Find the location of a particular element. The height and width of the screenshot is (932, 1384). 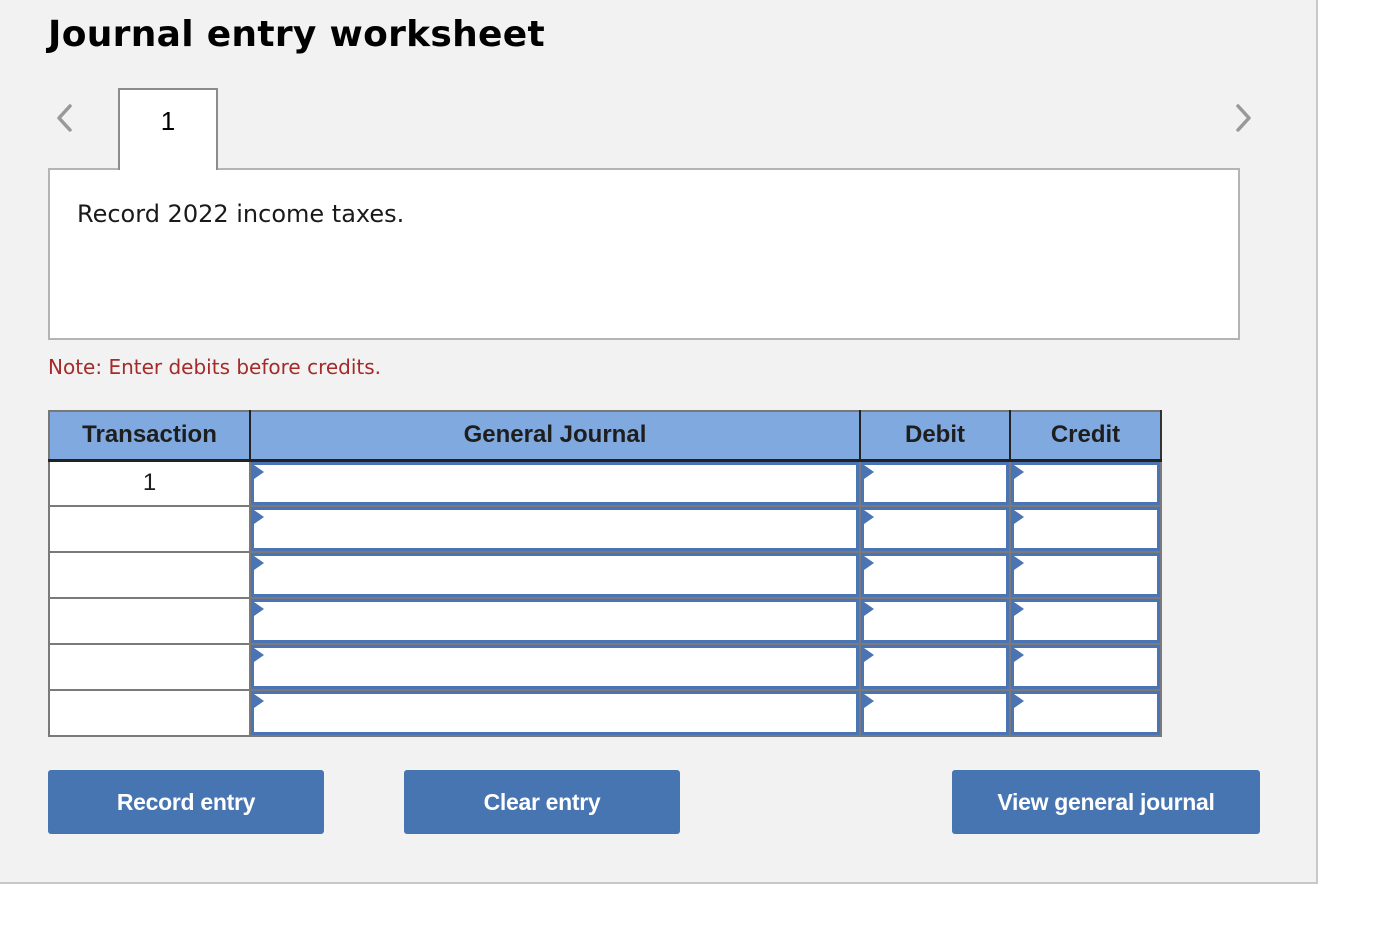

chevron-left-icon is located at coordinates (64, 118).